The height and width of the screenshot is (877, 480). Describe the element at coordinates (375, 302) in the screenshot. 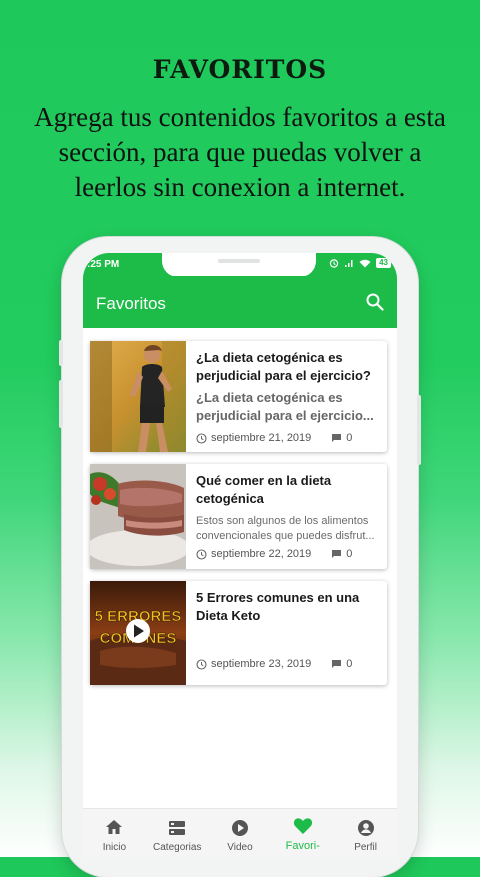

I see `search-icon` at that location.